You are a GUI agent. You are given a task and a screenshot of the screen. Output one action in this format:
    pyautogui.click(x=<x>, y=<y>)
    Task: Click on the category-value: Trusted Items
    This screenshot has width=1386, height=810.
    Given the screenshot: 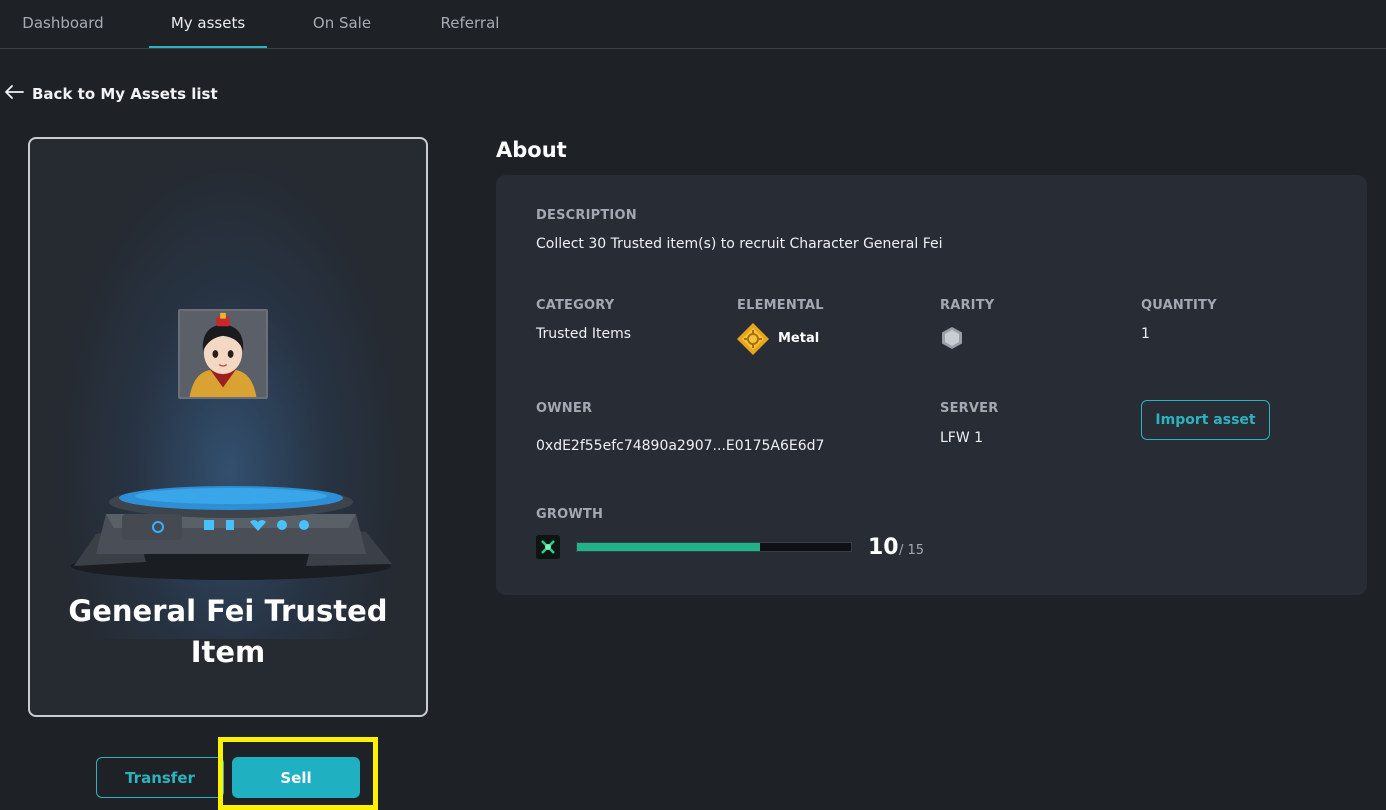 What is the action you would take?
    pyautogui.click(x=584, y=334)
    